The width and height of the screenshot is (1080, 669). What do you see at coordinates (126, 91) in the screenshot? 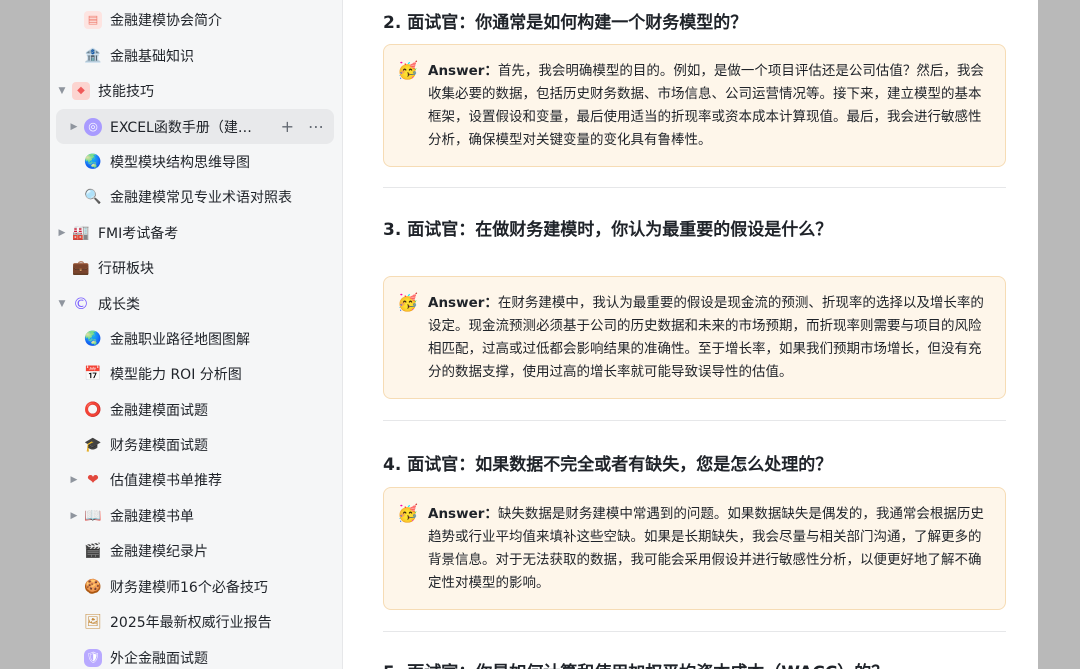
I see `sidebar-item-label: 技能技巧` at bounding box center [126, 91].